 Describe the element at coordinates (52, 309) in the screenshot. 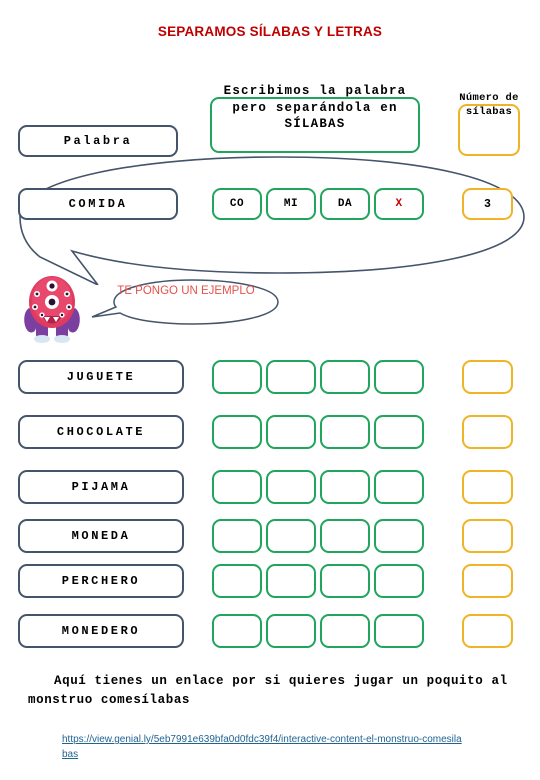

I see `monster-character-icon` at that location.